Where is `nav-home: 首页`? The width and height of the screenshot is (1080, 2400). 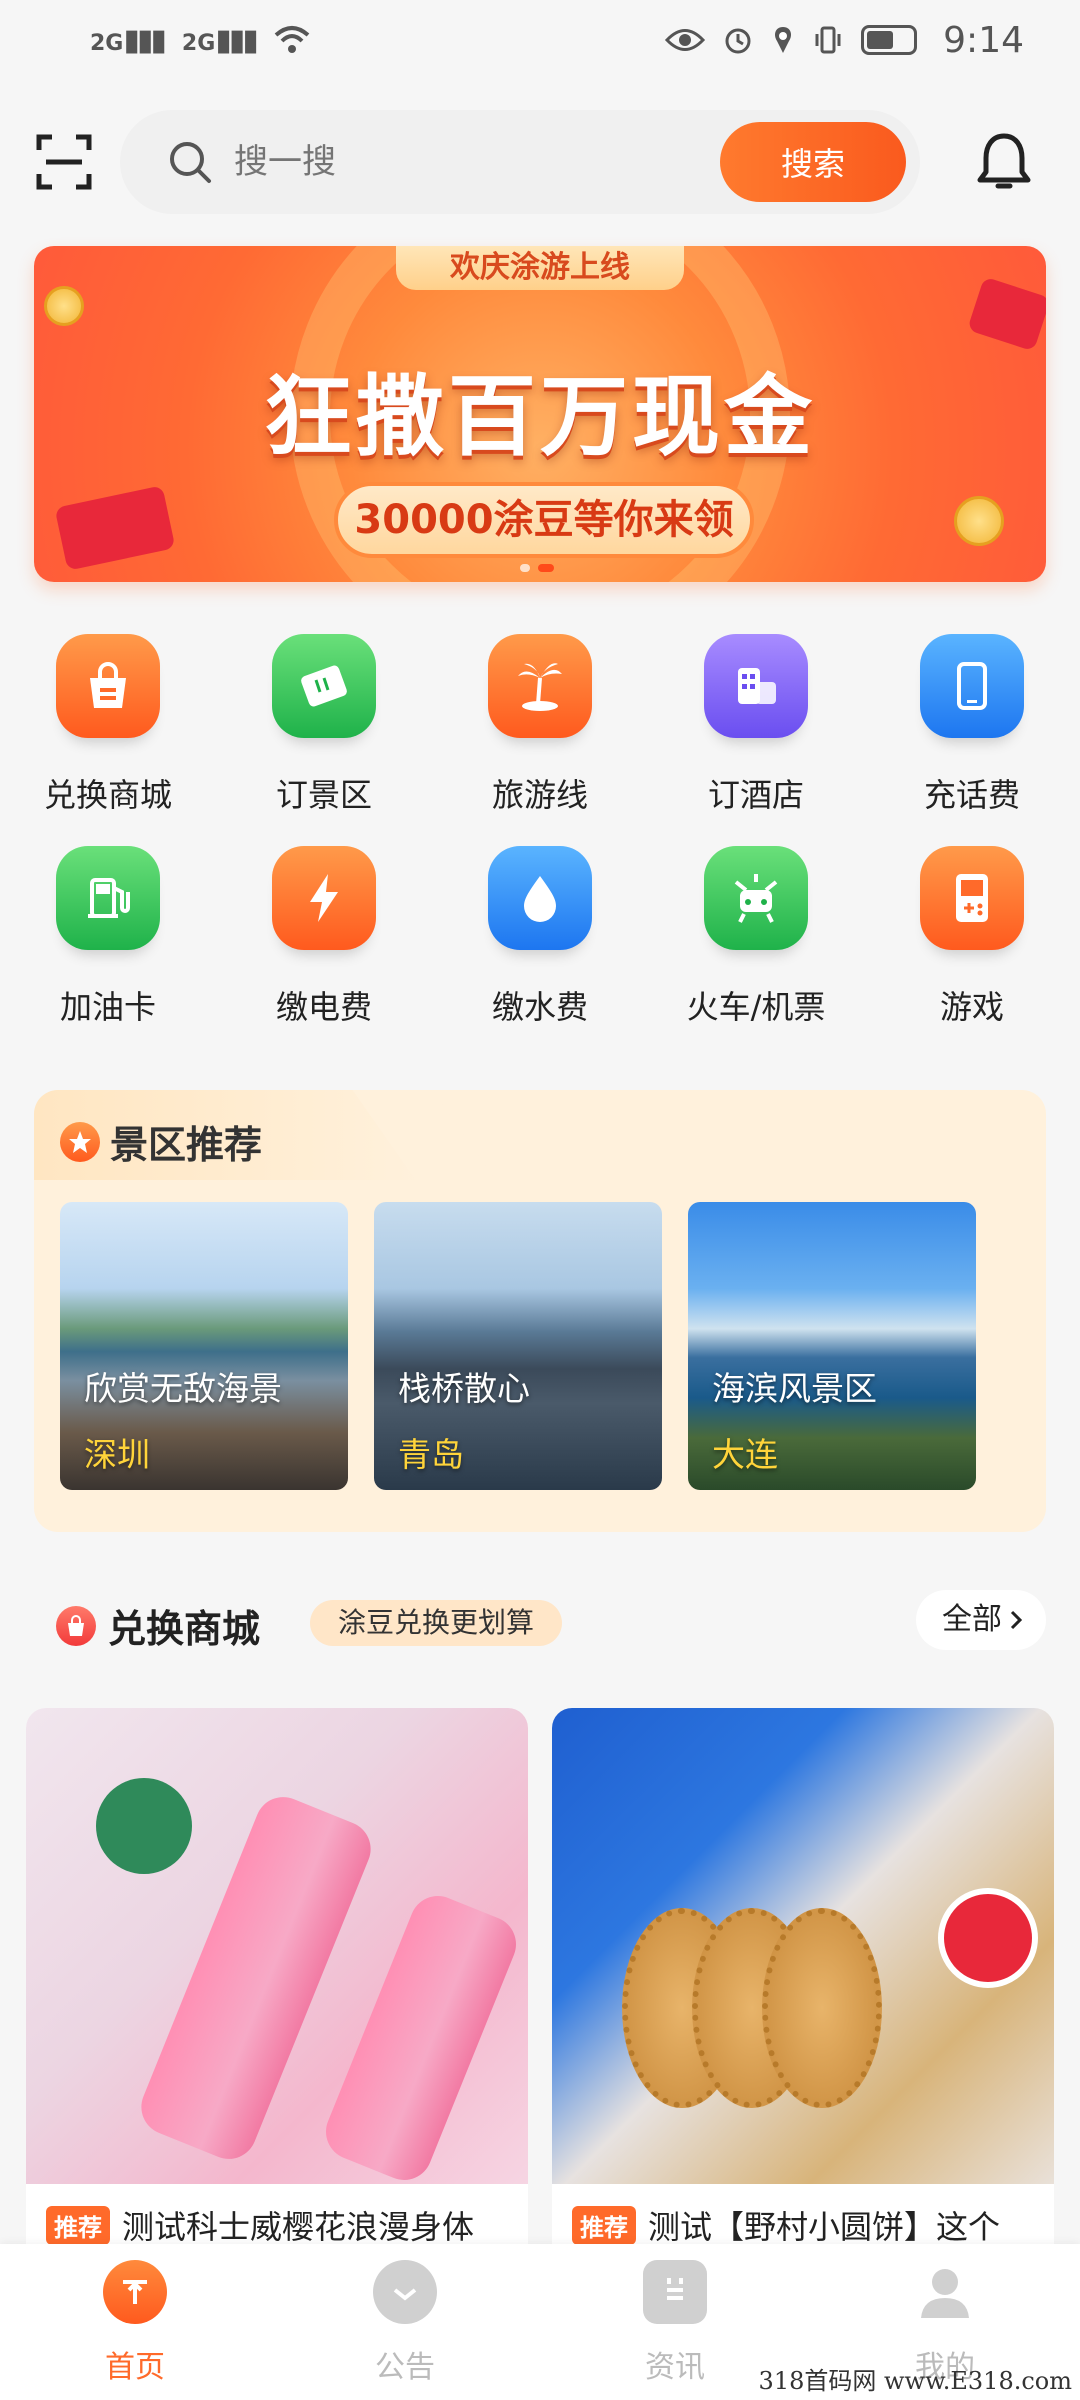 nav-home: 首页 is located at coordinates (135, 2322).